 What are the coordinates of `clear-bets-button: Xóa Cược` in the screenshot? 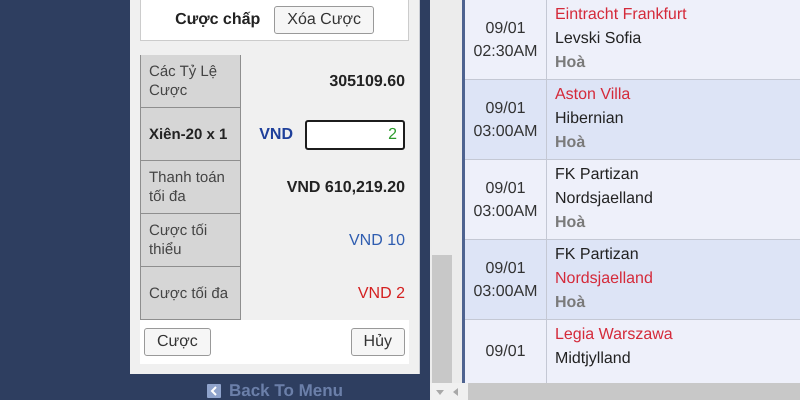 It's located at (324, 20).